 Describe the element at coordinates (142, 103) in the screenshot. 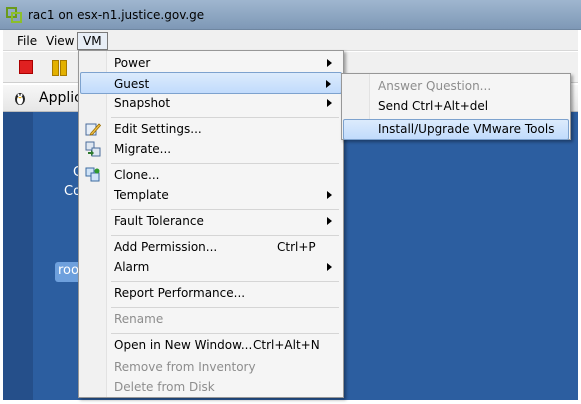

I see `menu-item-label: Snapshot` at that location.